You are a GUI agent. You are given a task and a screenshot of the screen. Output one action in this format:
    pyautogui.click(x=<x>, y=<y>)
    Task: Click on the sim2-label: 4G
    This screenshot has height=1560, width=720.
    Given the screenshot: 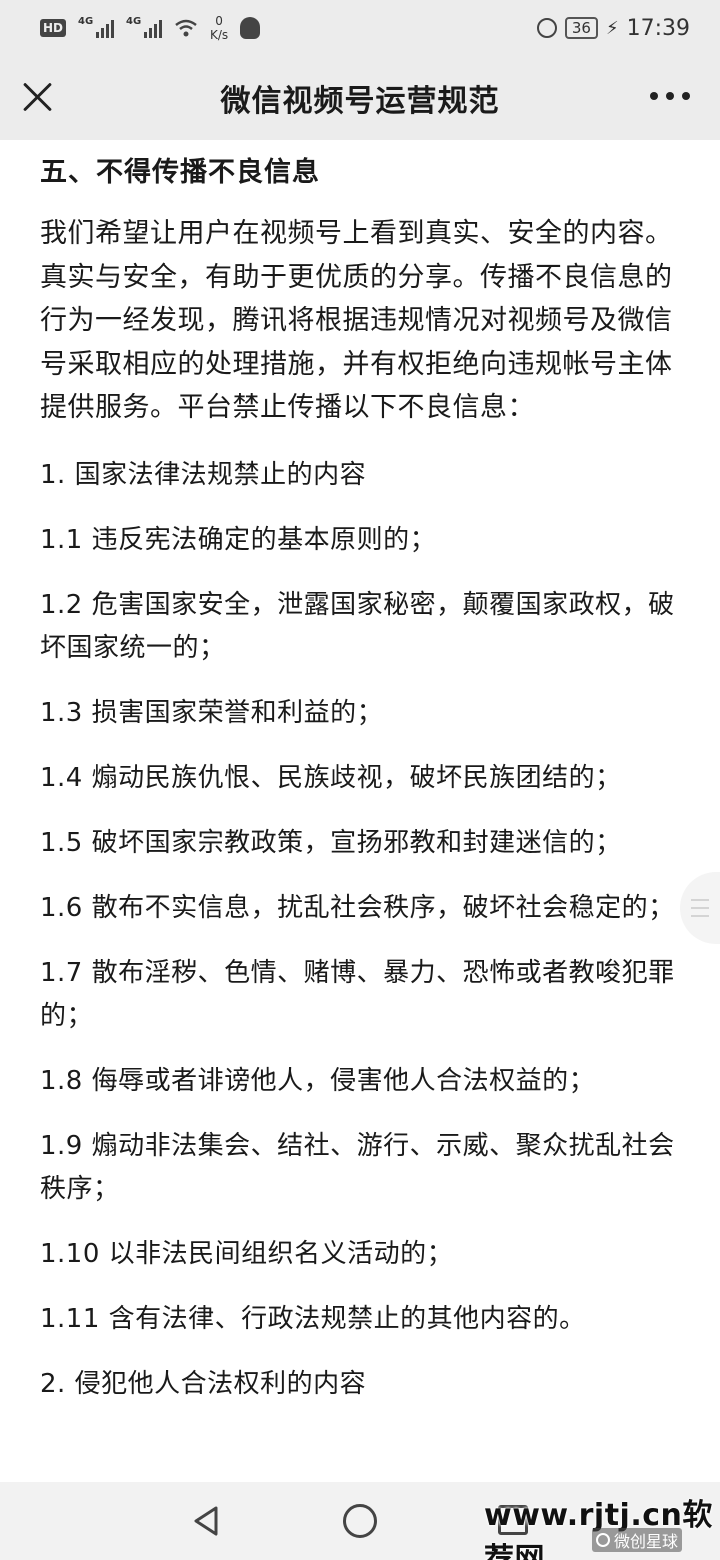 What is the action you would take?
    pyautogui.click(x=134, y=21)
    